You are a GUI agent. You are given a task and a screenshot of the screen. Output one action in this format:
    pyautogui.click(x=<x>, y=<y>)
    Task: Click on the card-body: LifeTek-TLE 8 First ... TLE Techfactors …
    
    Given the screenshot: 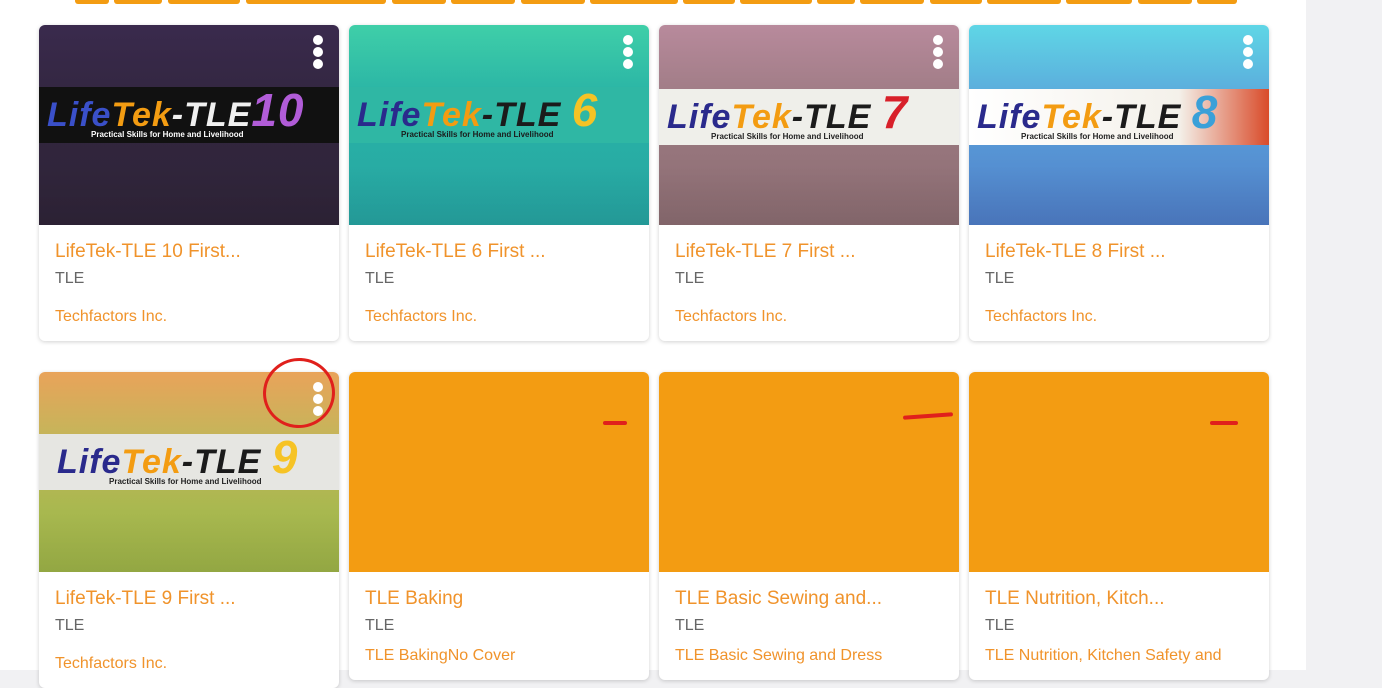 What is the action you would take?
    pyautogui.click(x=1119, y=283)
    